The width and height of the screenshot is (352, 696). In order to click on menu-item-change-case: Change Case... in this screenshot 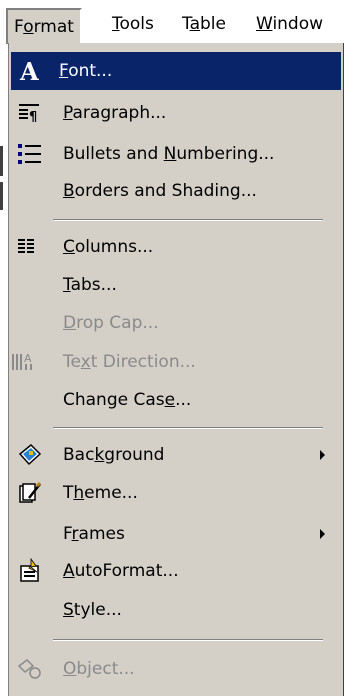, I will do `click(176, 400)`.